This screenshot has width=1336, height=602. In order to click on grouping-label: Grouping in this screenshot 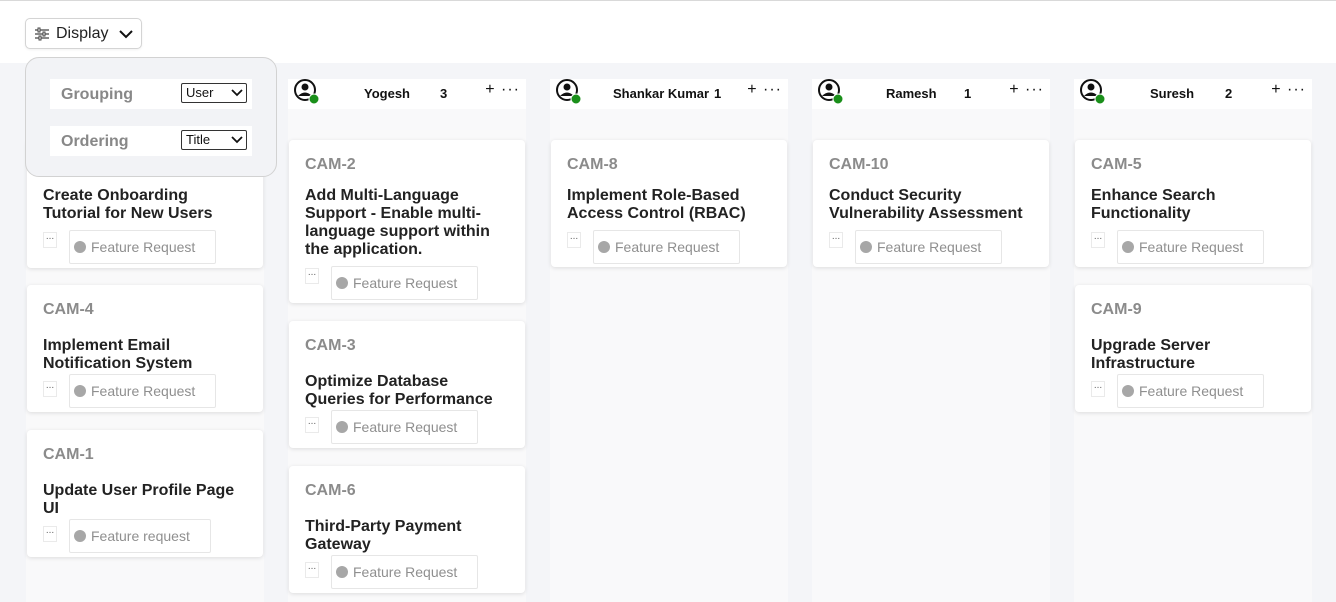, I will do `click(97, 94)`.